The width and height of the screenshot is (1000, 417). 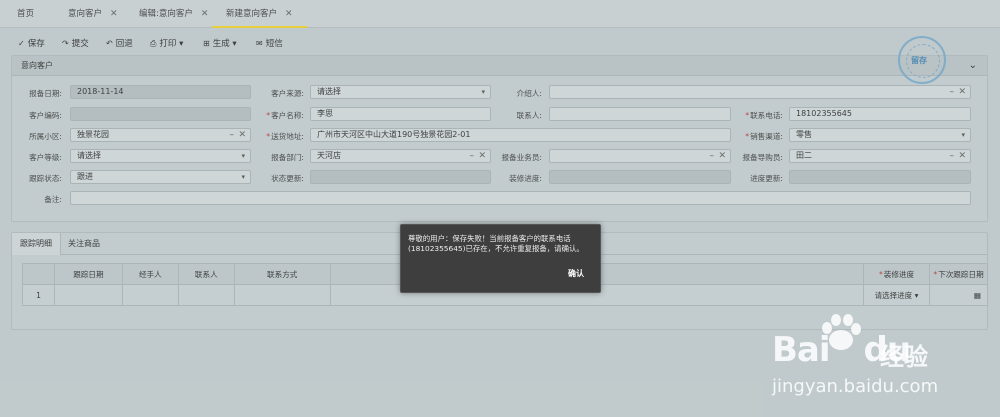 I want to click on confirm-button: 确认, so click(x=576, y=274).